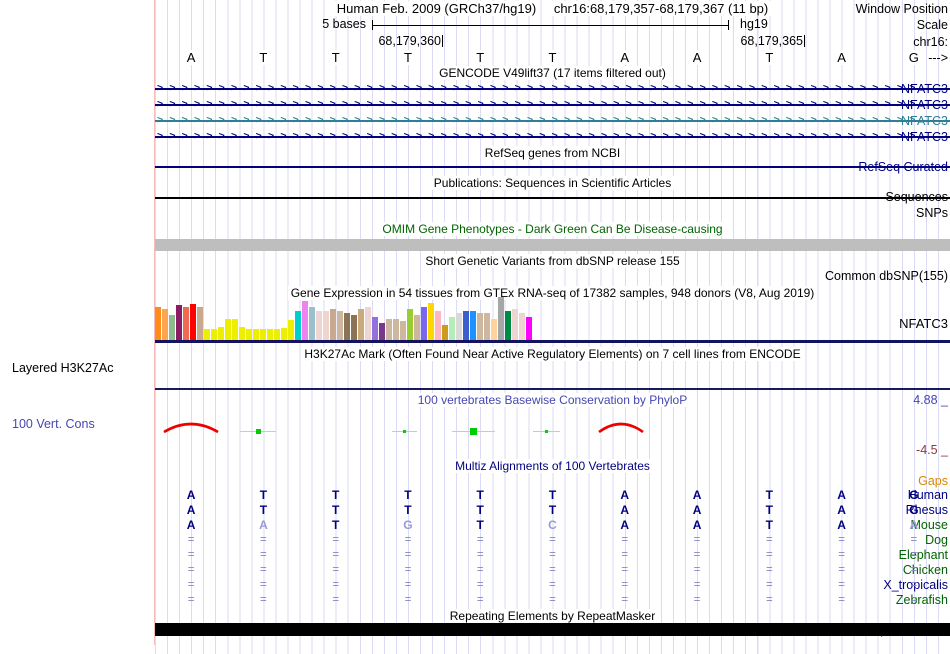 The height and width of the screenshot is (654, 950). Describe the element at coordinates (552, 57) in the screenshot. I see `dna-sequence-row: ATTTTTAATAG` at that location.